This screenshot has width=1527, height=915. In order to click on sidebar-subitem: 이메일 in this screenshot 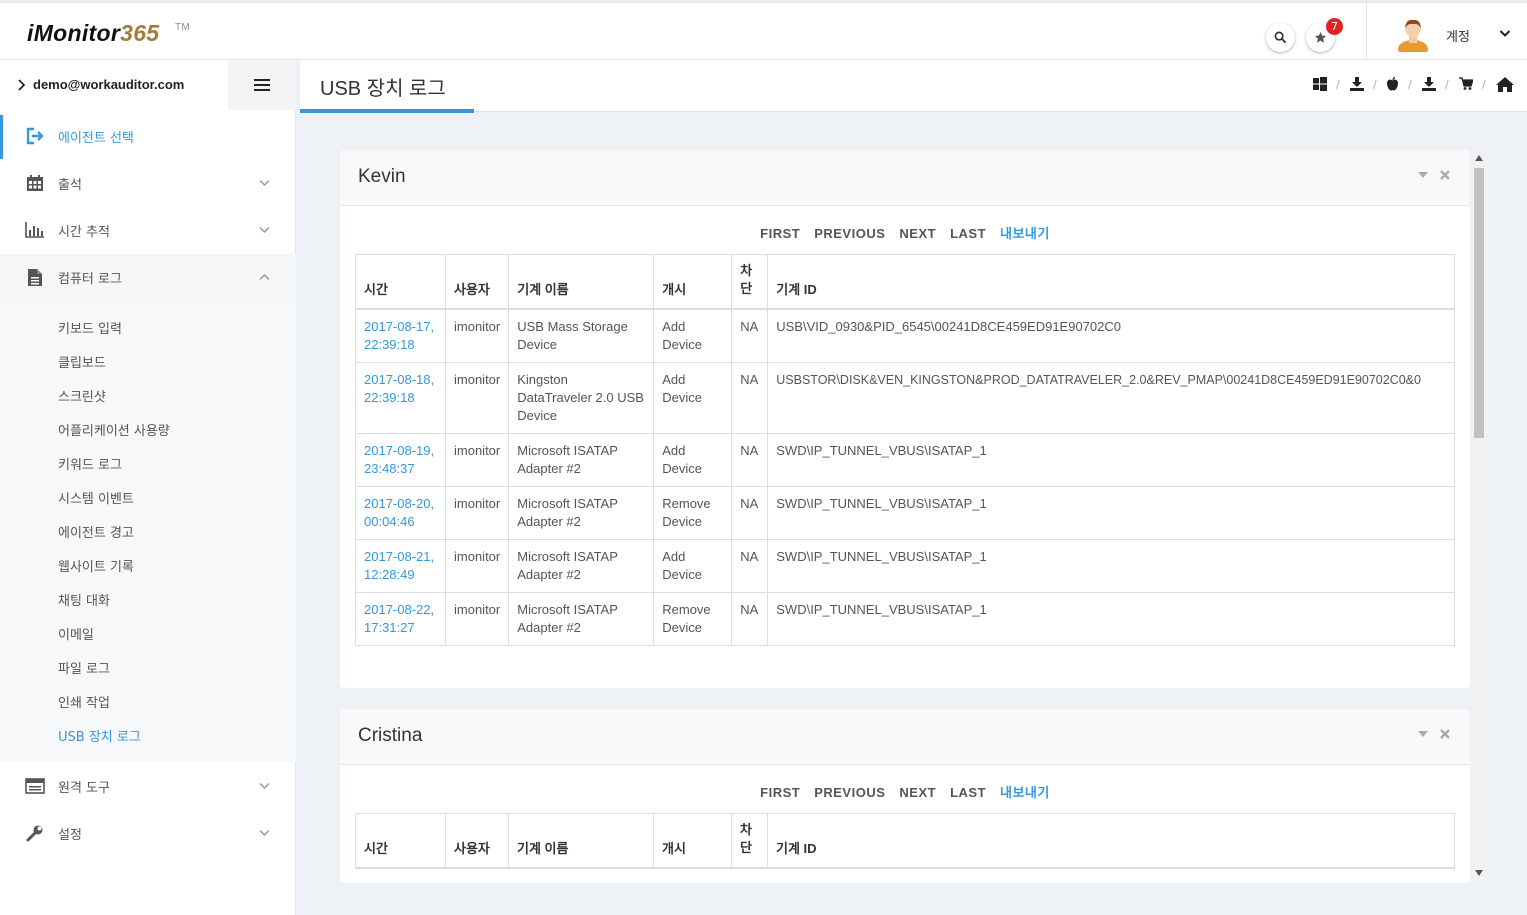, I will do `click(76, 633)`.